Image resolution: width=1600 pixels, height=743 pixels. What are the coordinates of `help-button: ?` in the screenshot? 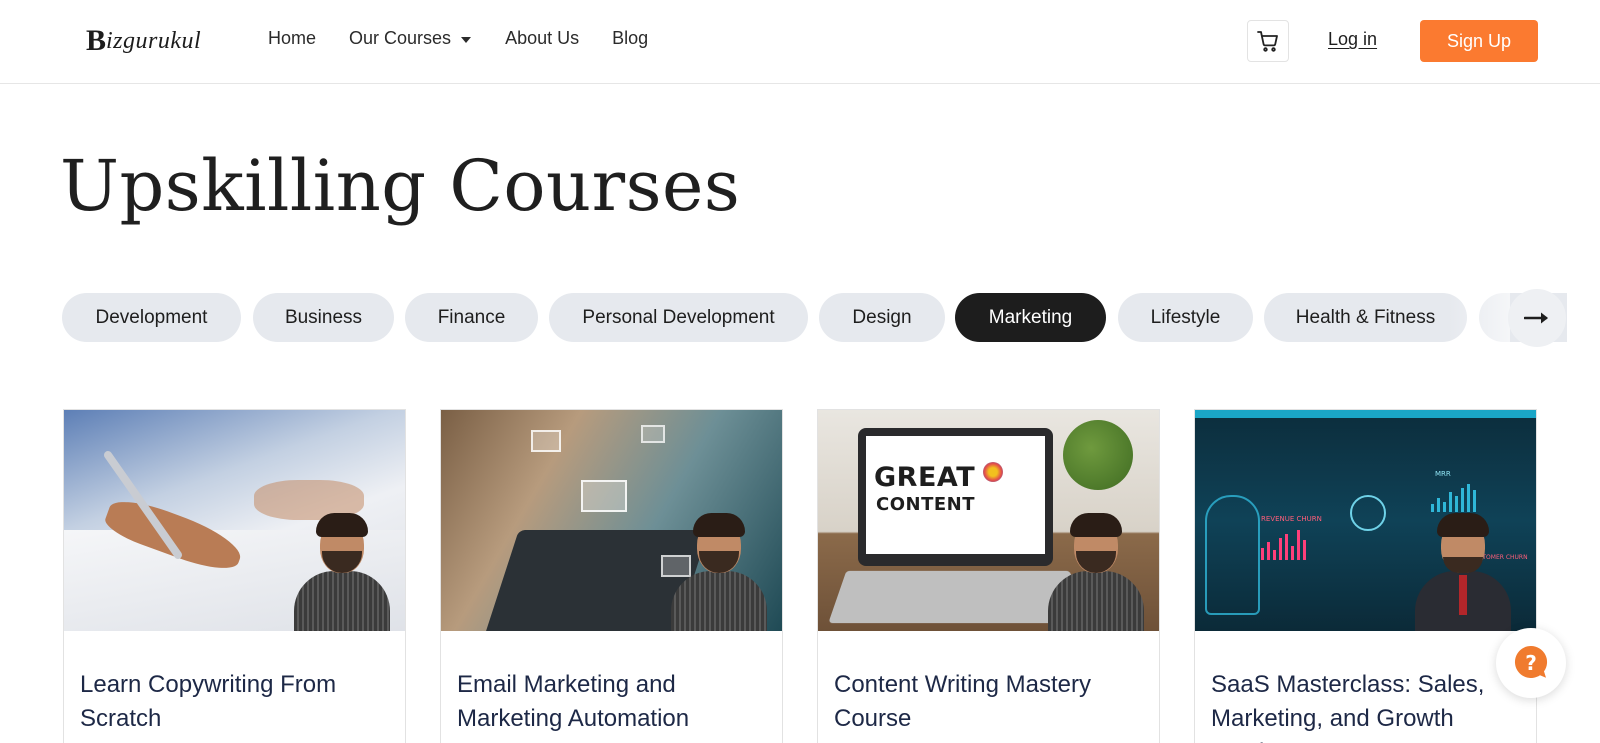 It's located at (1531, 663).